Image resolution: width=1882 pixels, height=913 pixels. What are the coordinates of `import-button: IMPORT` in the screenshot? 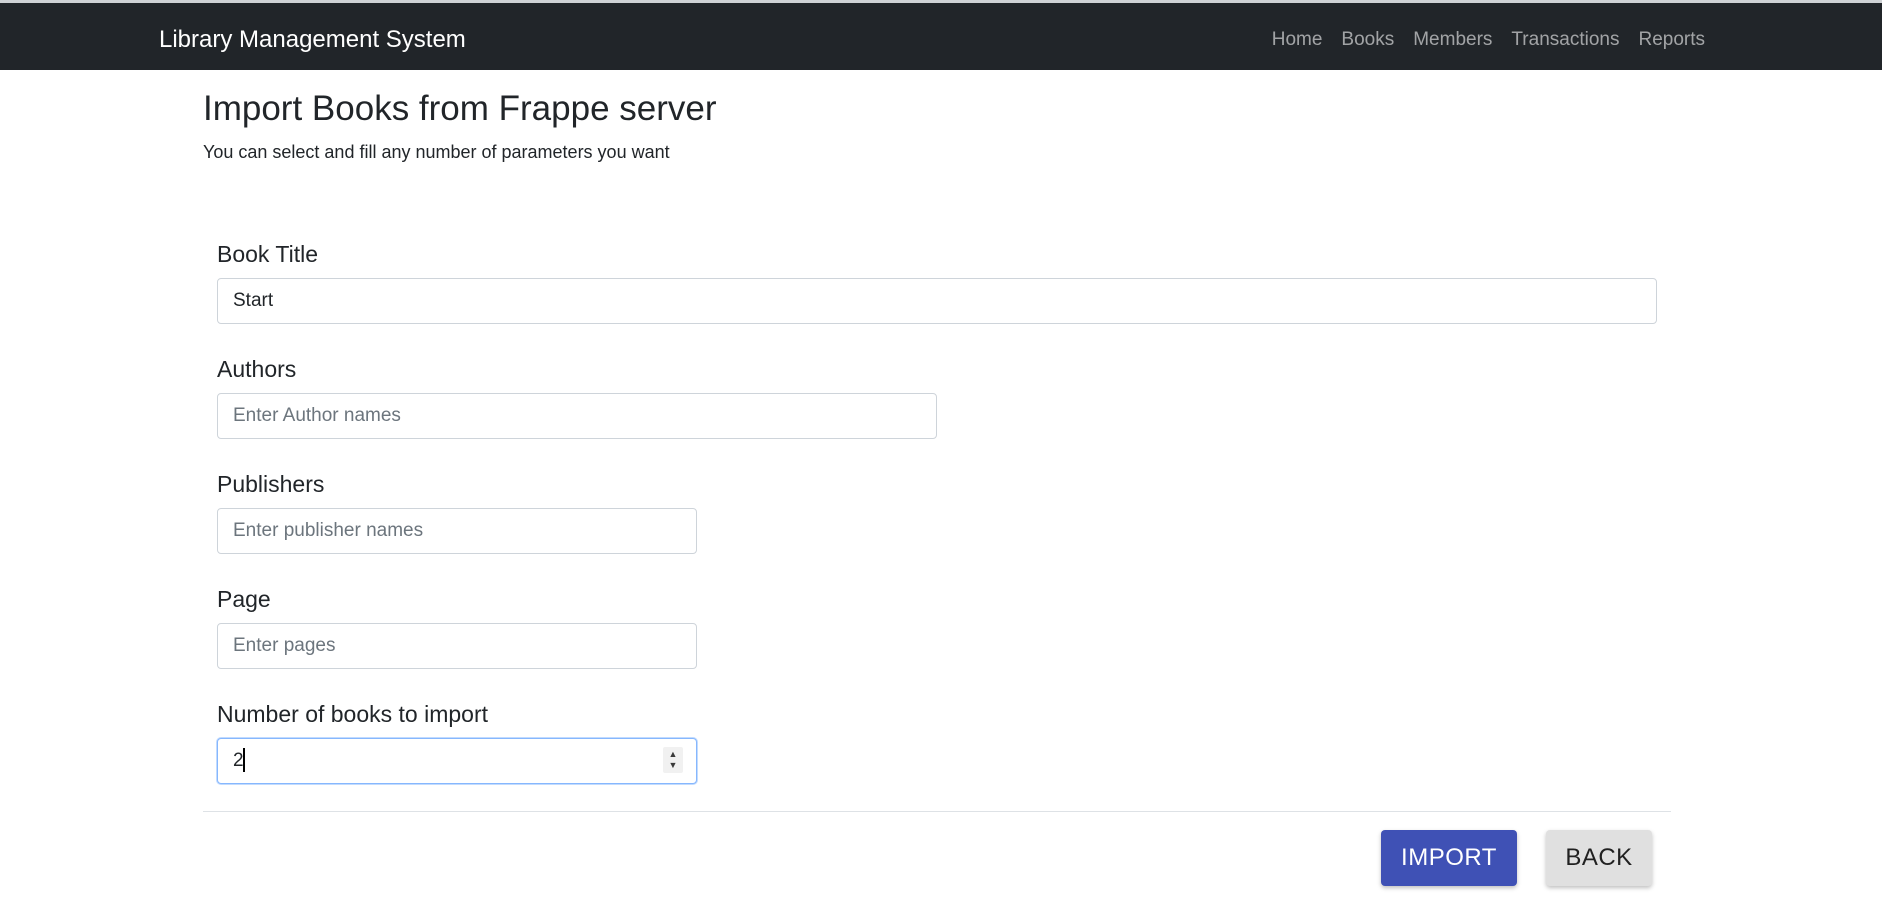 It's located at (1449, 858).